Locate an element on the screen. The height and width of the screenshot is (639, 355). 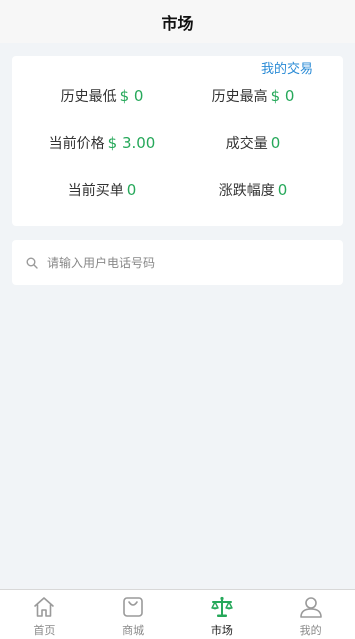
bottom-tab-bar: 首页 商城 市场 我的 is located at coordinates (177, 614).